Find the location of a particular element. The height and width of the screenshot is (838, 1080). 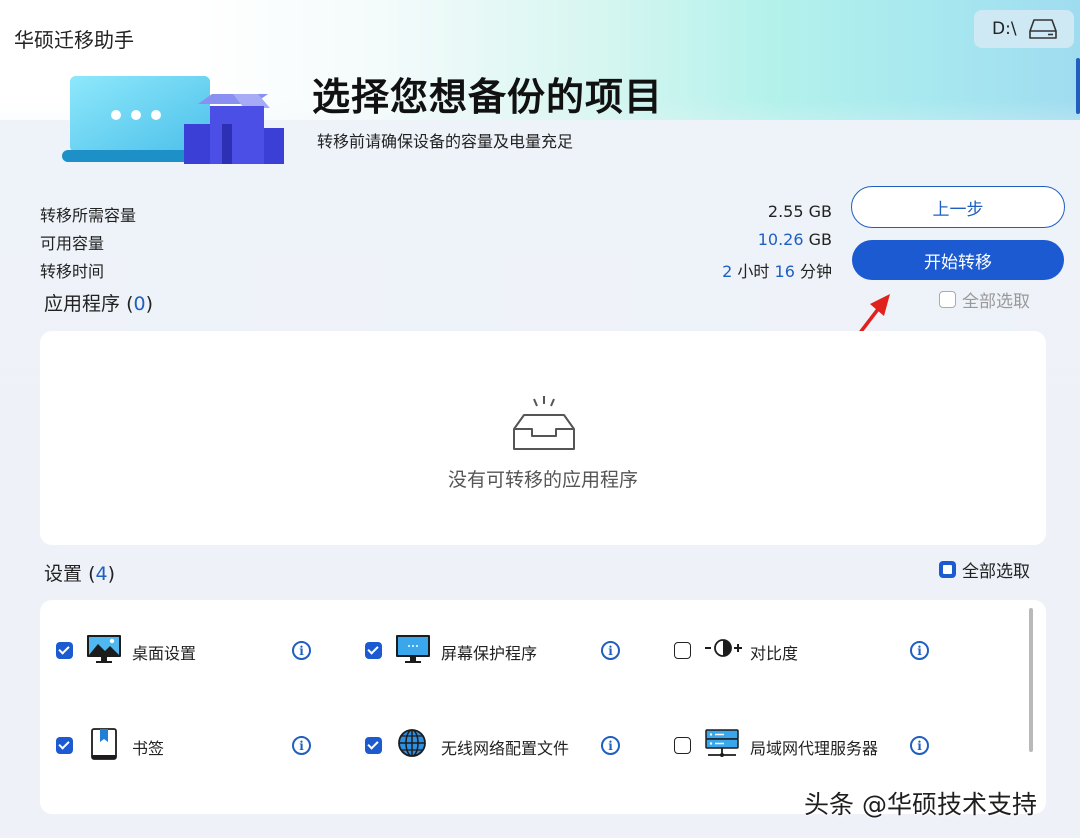

select-all-settings: 全部选取 is located at coordinates (984, 569).